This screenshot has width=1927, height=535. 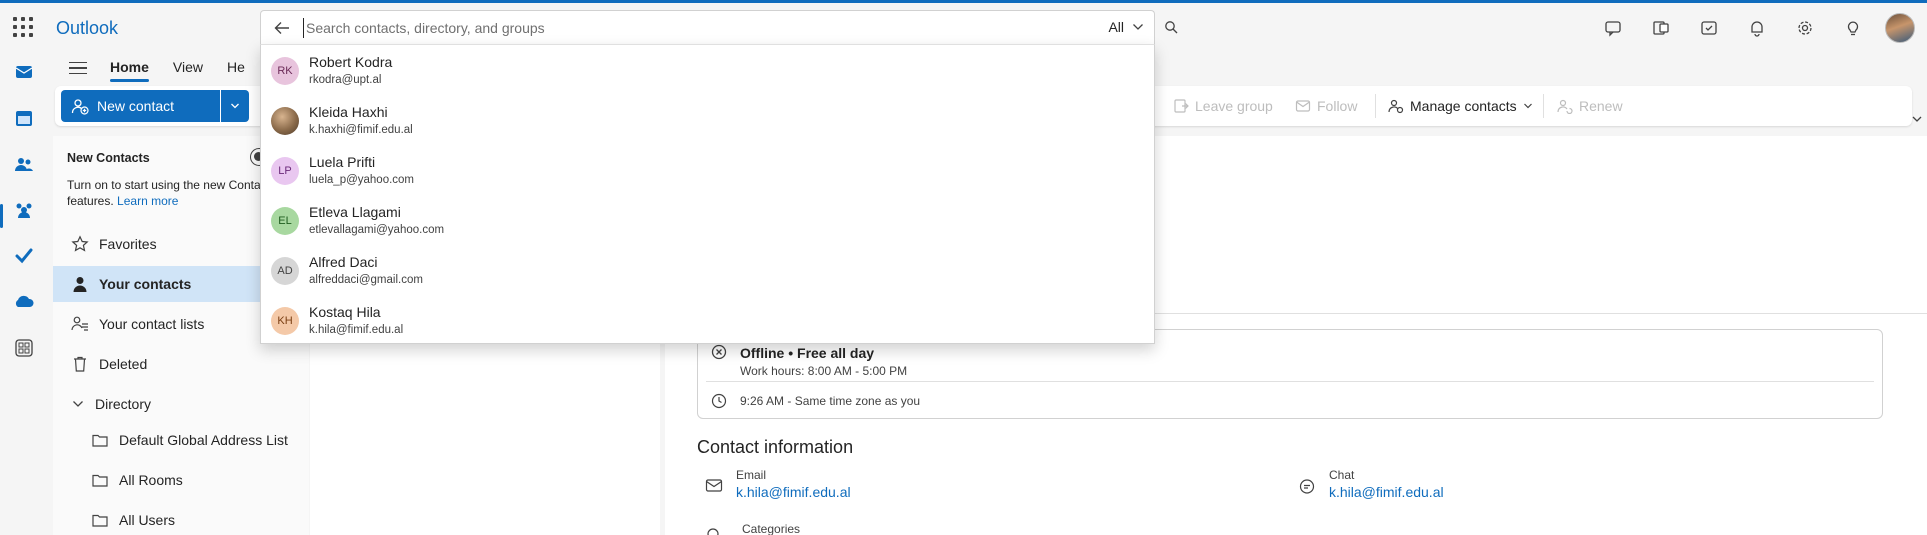 I want to click on suggestion-email: k.haxhi@fimif.edu.al, so click(x=361, y=130).